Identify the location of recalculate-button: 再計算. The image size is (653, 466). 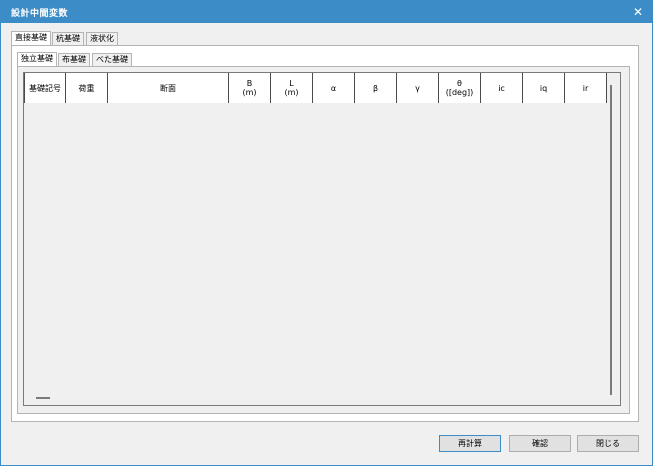
(470, 443).